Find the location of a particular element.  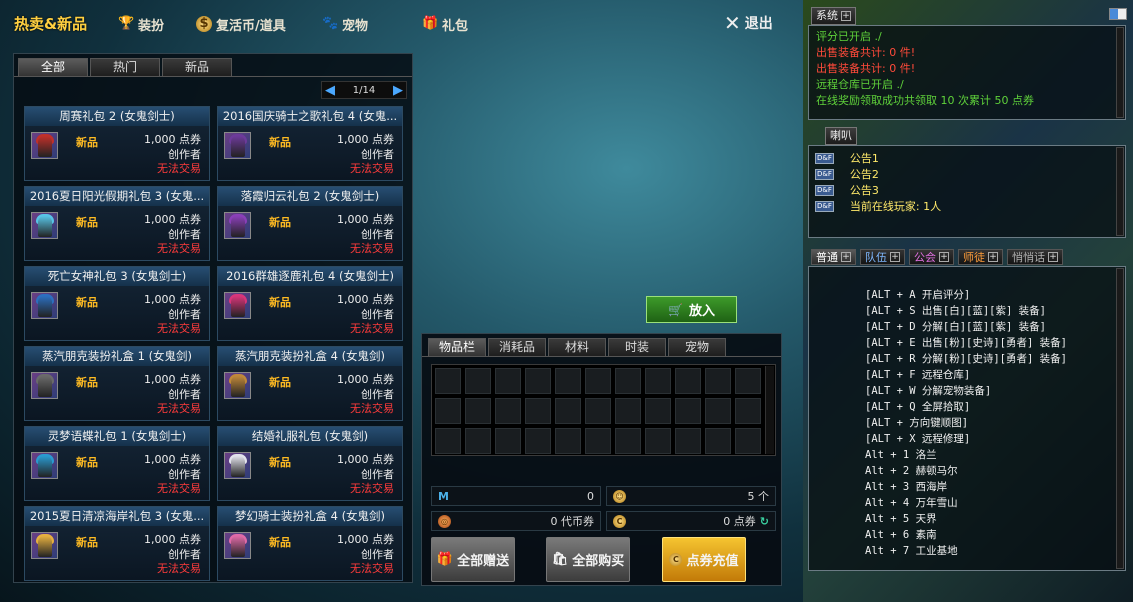

nav-revive-coin-button: $ 复活币/道具 is located at coordinates (241, 24).